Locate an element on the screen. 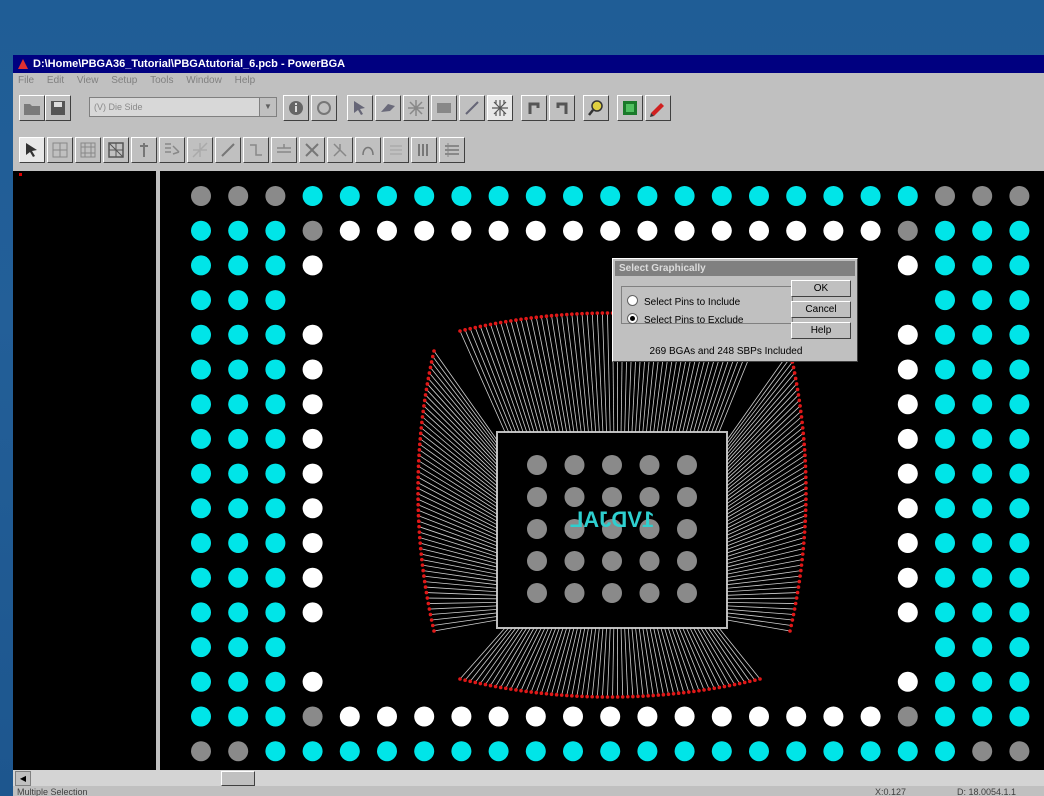 This screenshot has width=1044, height=796. star-pattern-button is located at coordinates (416, 108).